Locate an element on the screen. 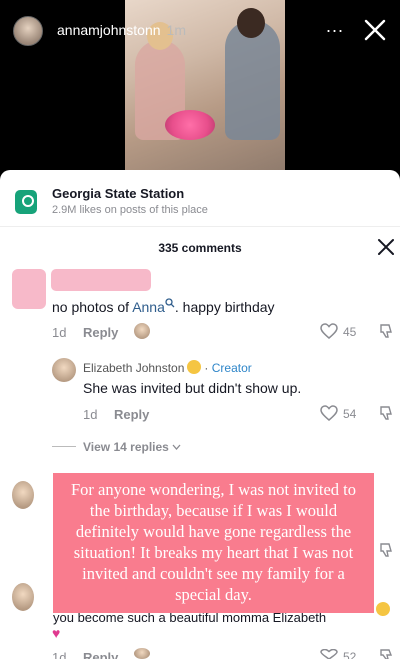 The height and width of the screenshot is (659, 400). comments-count: 335 comments is located at coordinates (200, 248).